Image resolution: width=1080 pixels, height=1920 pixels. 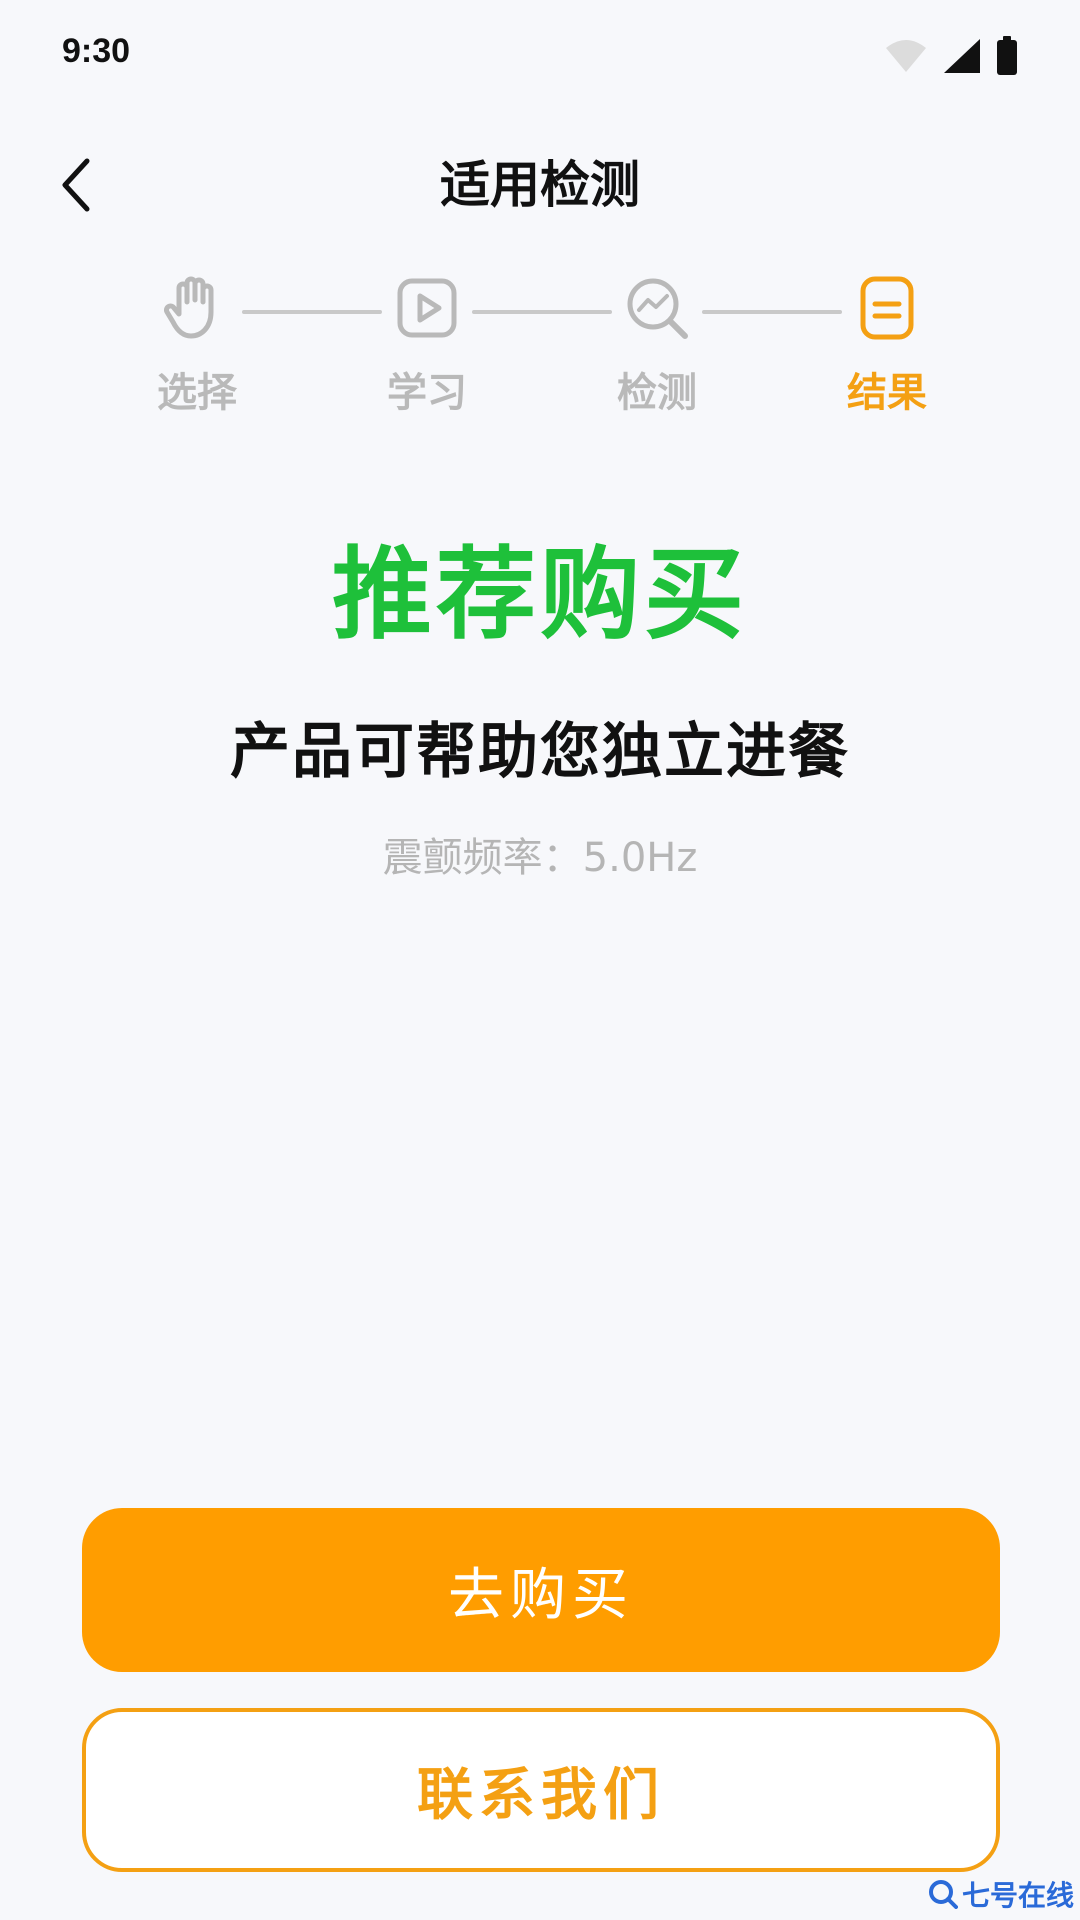 I want to click on watermark: 七号在线, so click(x=1001, y=1894).